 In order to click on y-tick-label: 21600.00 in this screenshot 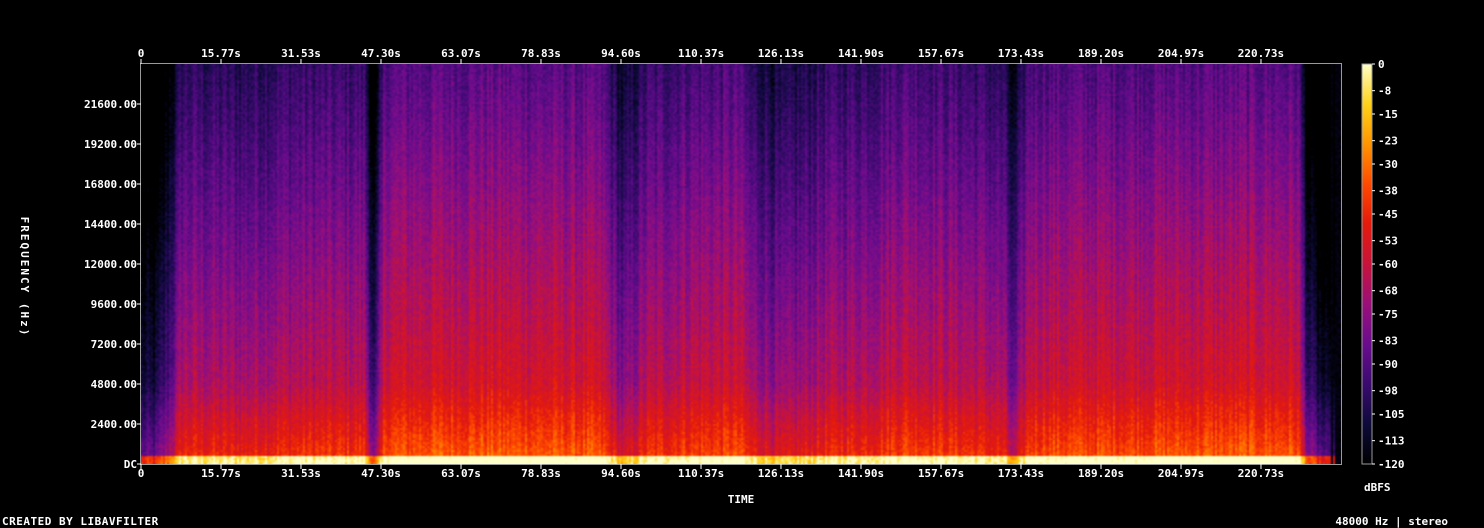, I will do `click(110, 104)`.